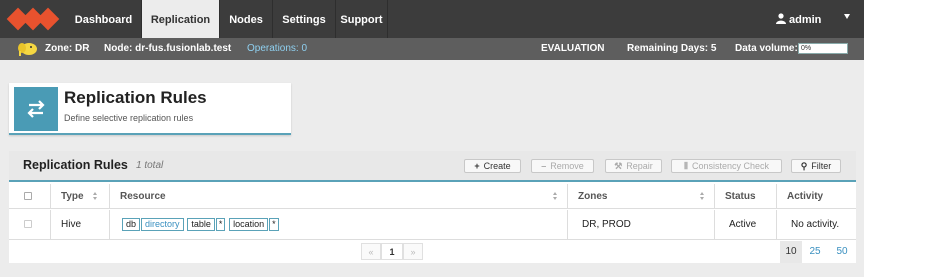 The image size is (945, 277). What do you see at coordinates (618, 166) in the screenshot?
I see `wrench-icon: ⚒` at bounding box center [618, 166].